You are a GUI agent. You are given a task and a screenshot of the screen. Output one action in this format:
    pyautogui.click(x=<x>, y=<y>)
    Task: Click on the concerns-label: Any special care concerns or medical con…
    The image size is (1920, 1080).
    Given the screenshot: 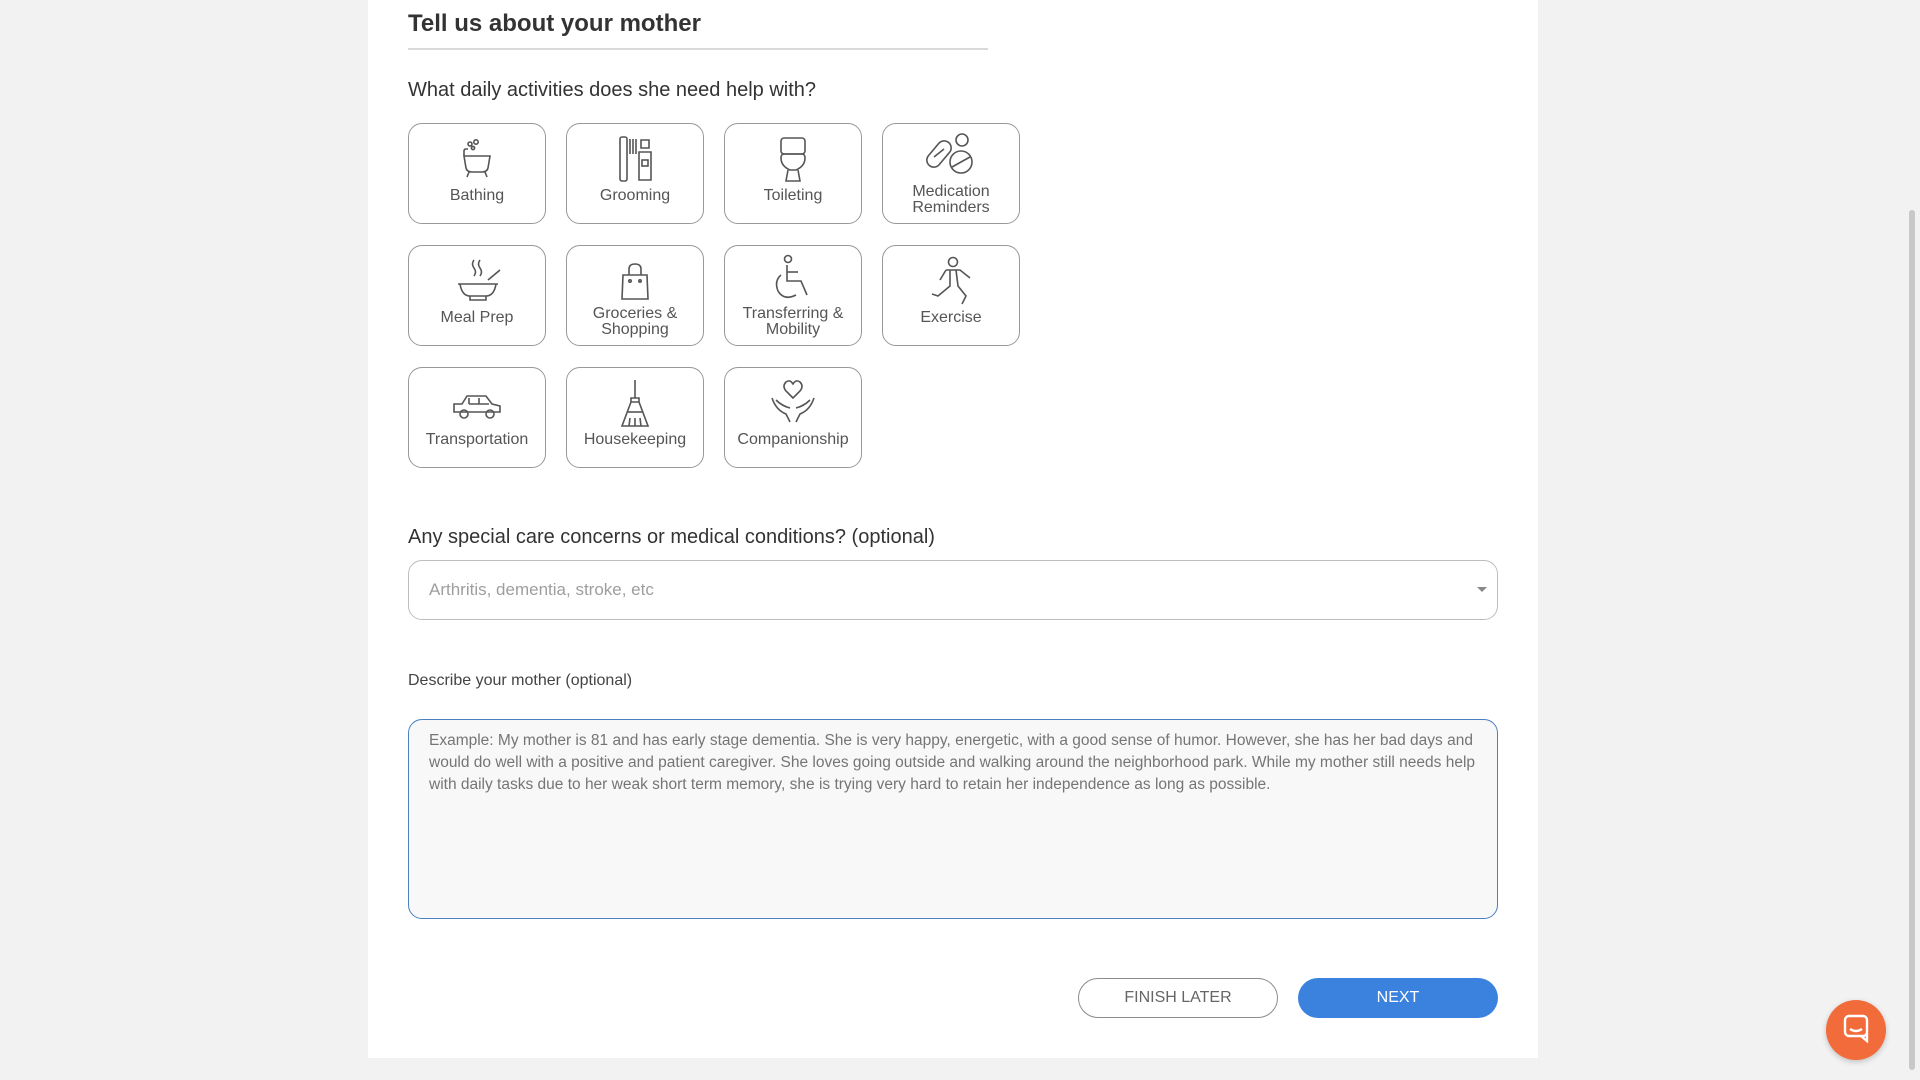 What is the action you would take?
    pyautogui.click(x=671, y=537)
    